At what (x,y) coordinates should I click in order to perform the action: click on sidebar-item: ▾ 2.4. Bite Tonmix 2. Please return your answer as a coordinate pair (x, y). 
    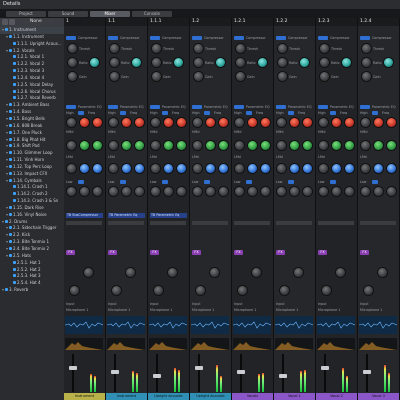
    Looking at the image, I should click on (32, 249).